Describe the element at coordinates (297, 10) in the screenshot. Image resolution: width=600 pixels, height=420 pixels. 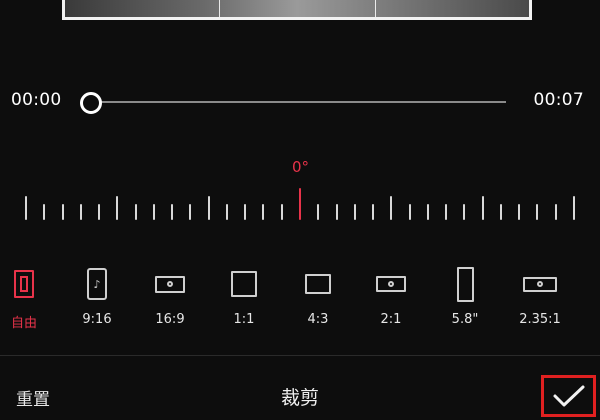
I see `video-crop-preview` at that location.